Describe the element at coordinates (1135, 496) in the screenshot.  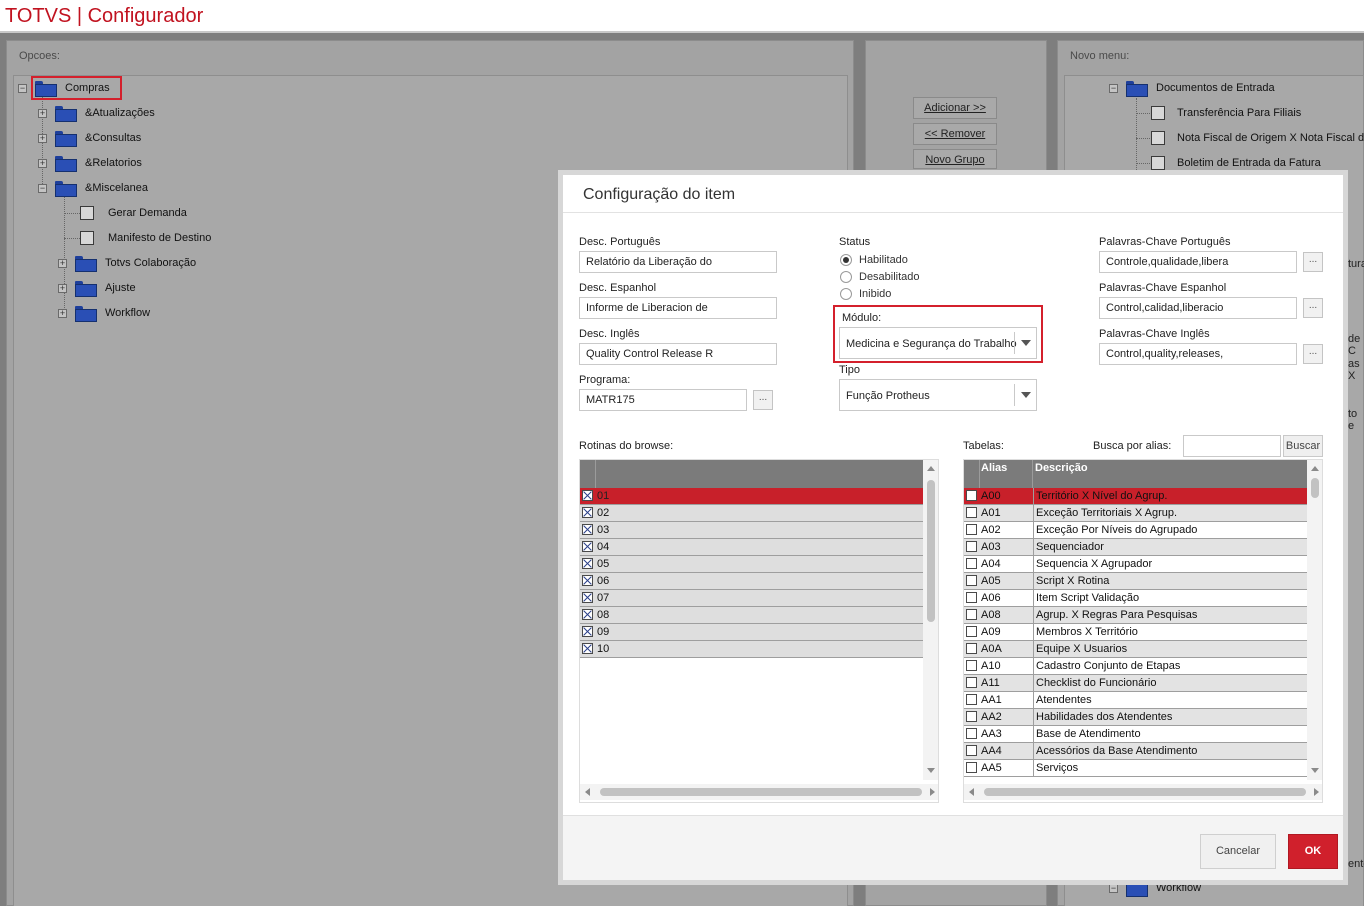
I see `table-row: A00 Território X Nível do Agrup.` at that location.